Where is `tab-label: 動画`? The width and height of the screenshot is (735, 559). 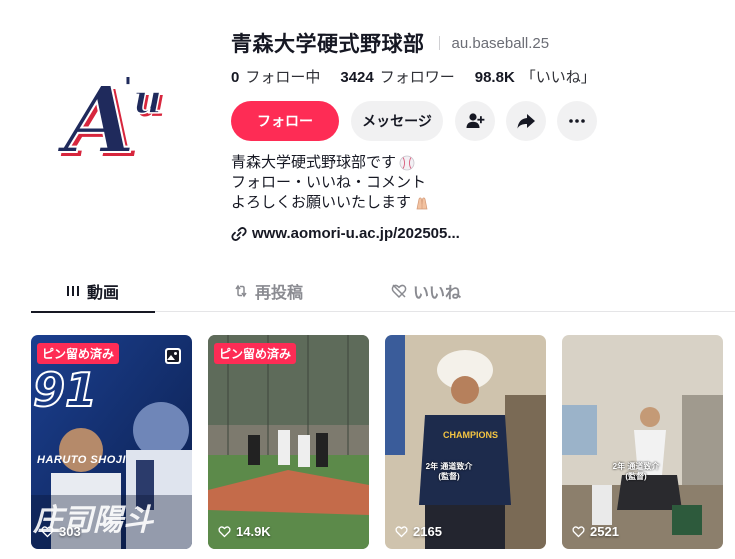 tab-label: 動画 is located at coordinates (103, 293).